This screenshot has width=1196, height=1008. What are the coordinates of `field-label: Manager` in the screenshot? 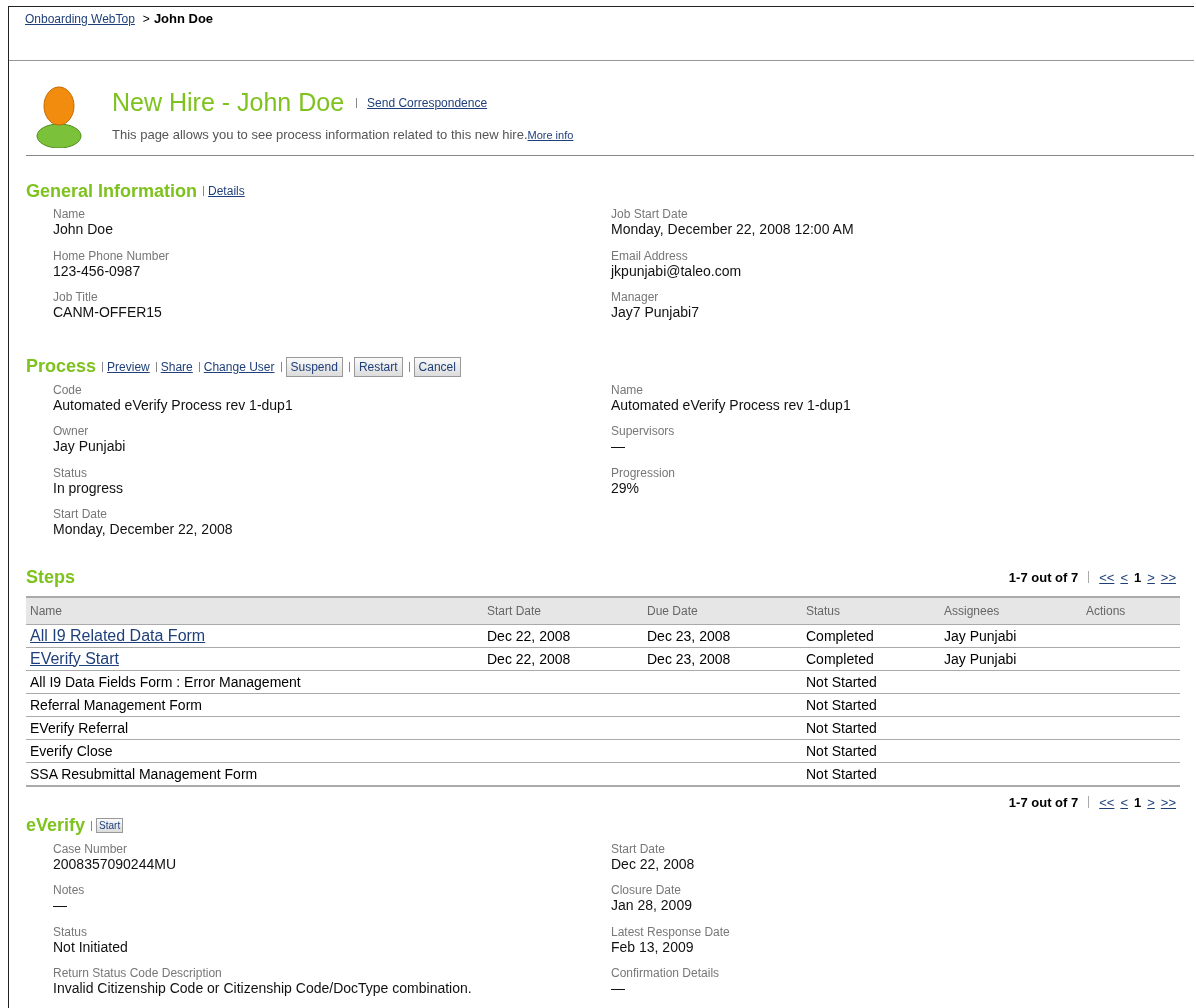 It's located at (635, 297).